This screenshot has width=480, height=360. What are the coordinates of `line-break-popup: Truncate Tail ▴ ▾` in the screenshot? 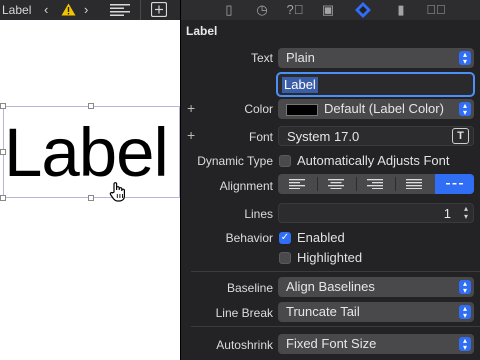 It's located at (376, 312).